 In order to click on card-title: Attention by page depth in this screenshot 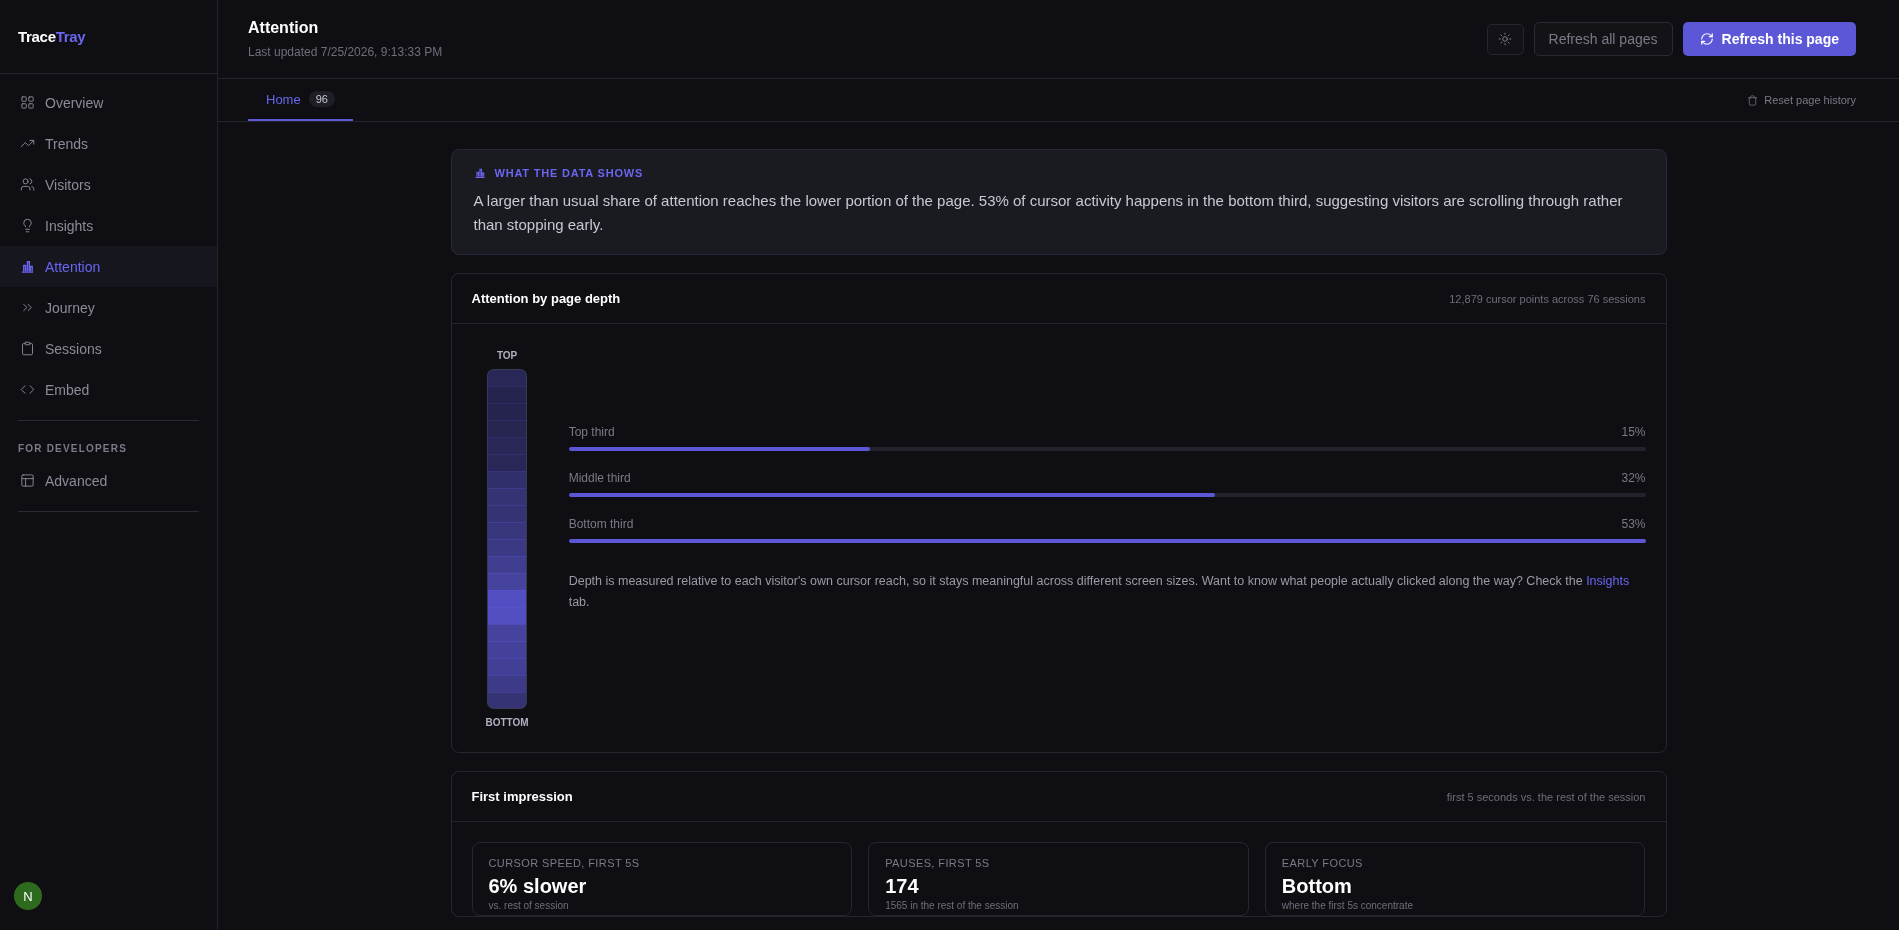, I will do `click(546, 298)`.